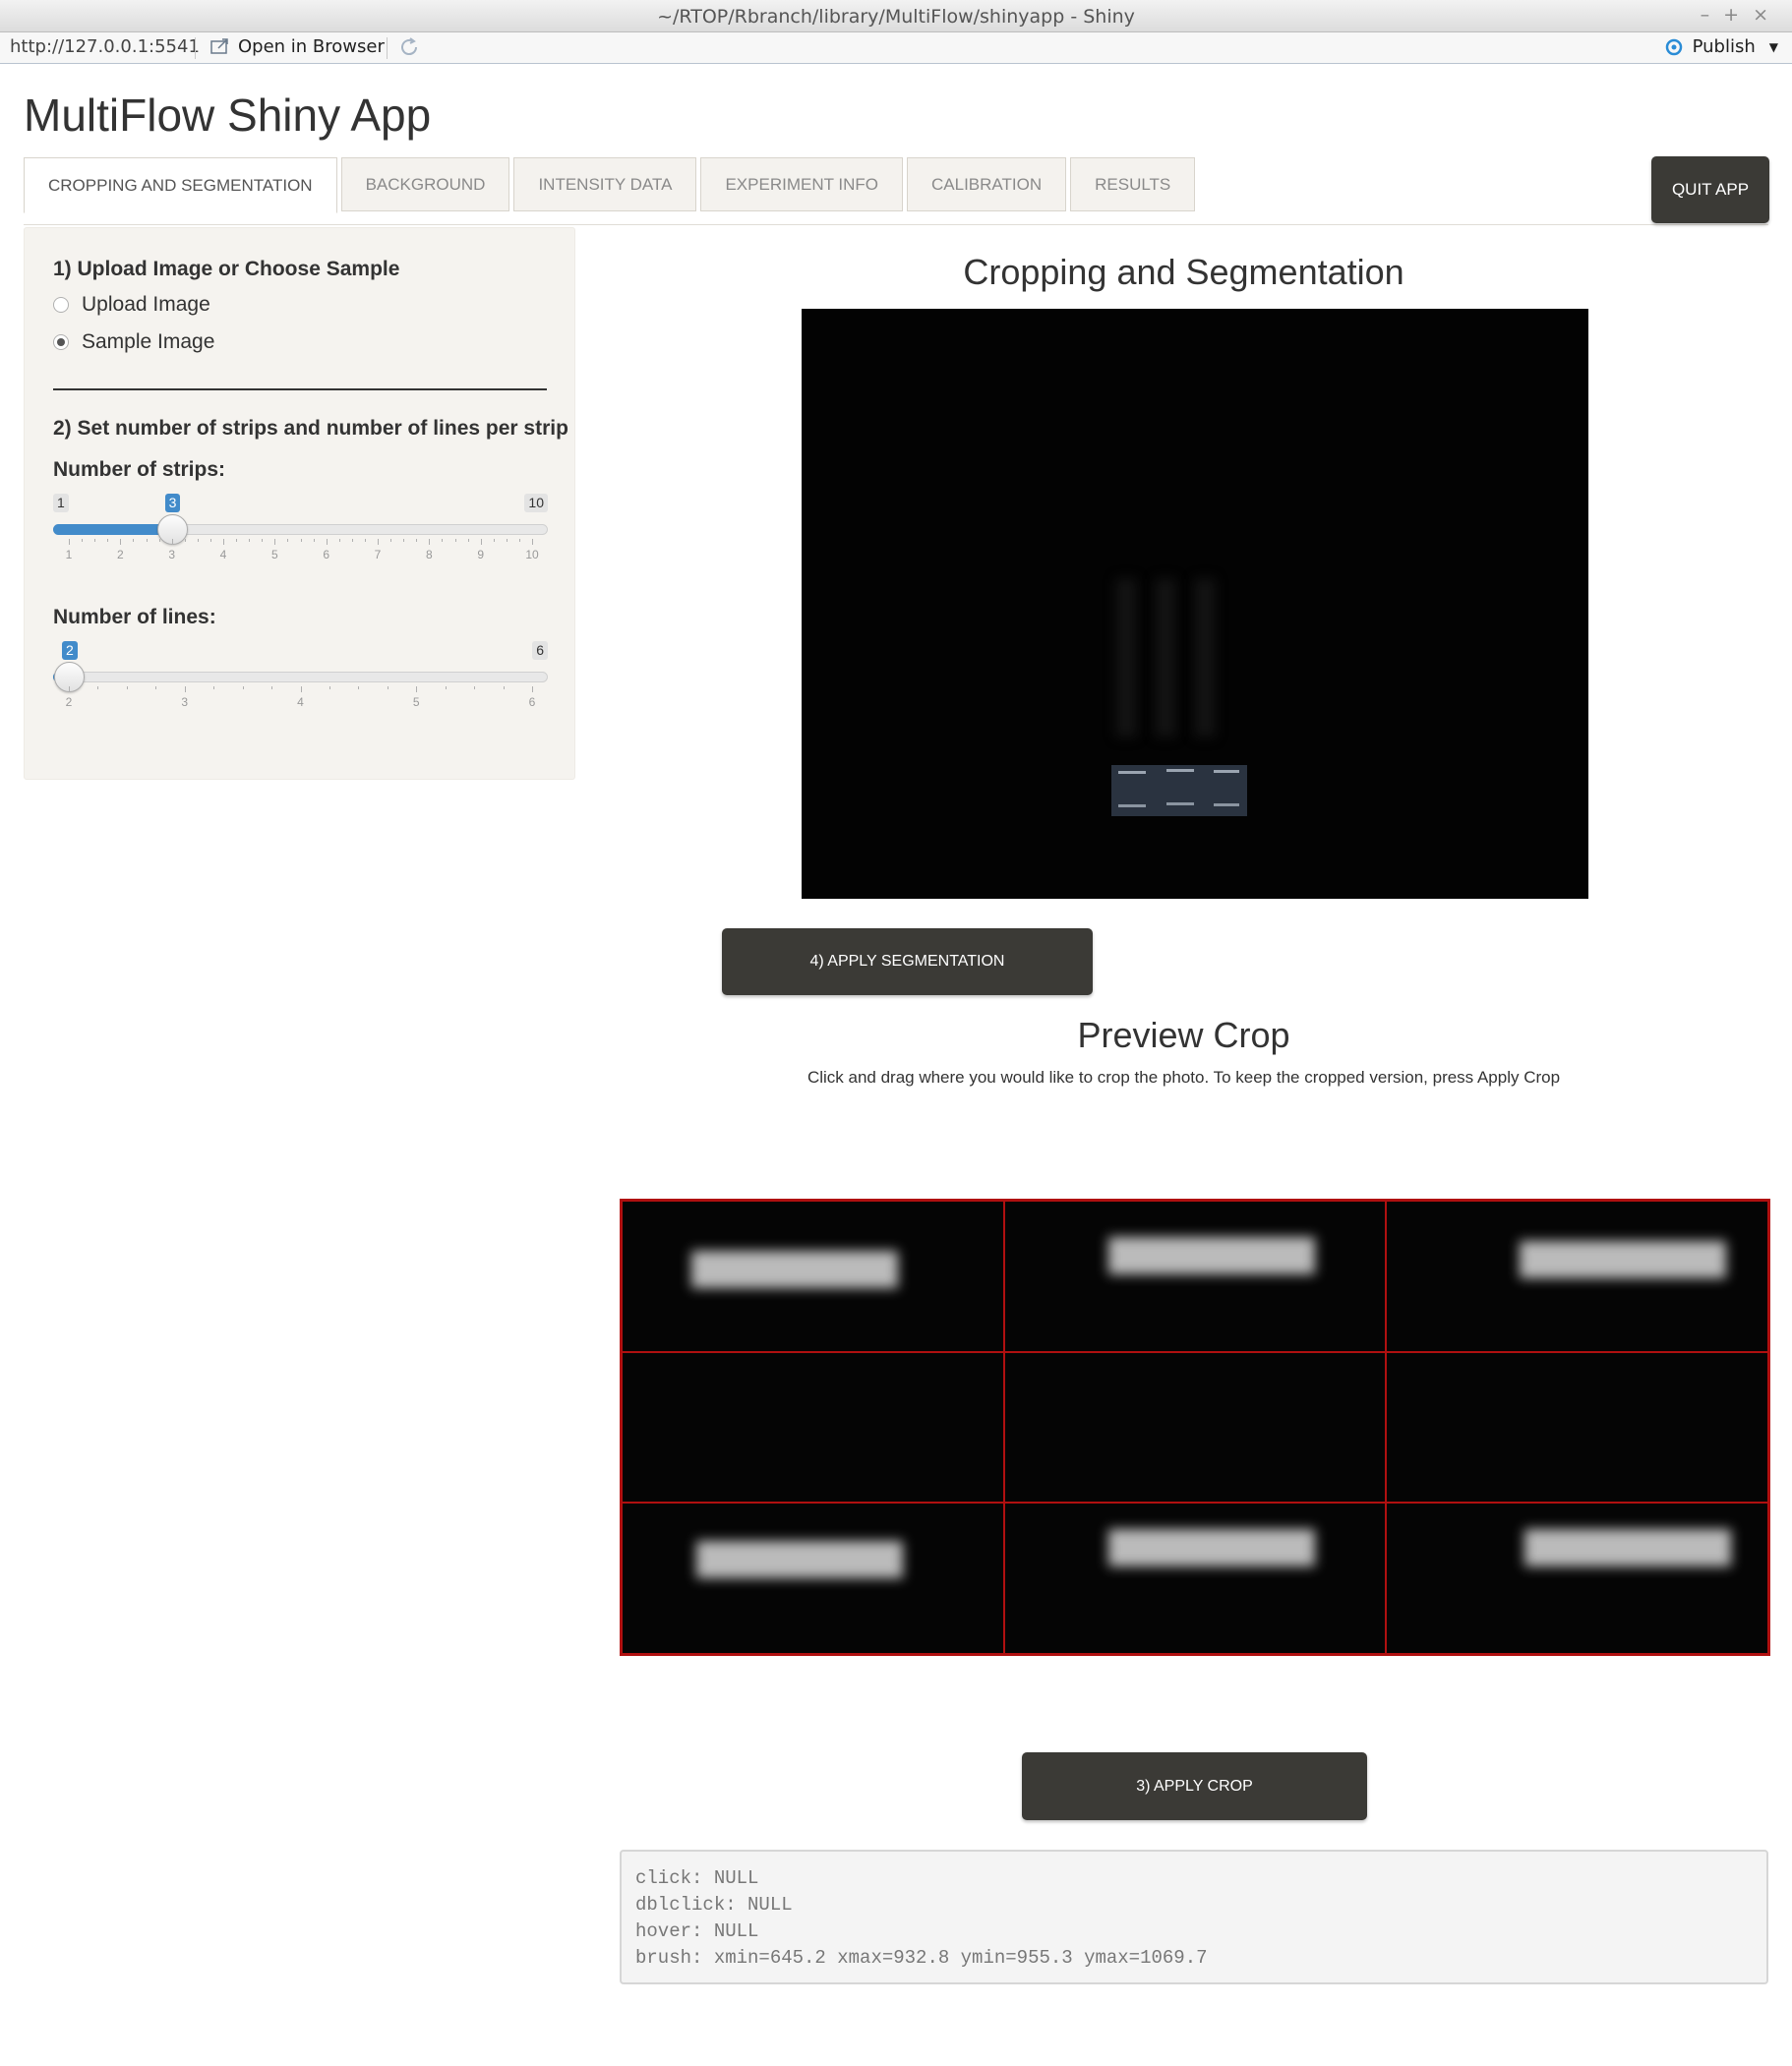  Describe the element at coordinates (1133, 184) in the screenshot. I see `tab-results: RESULTS` at that location.